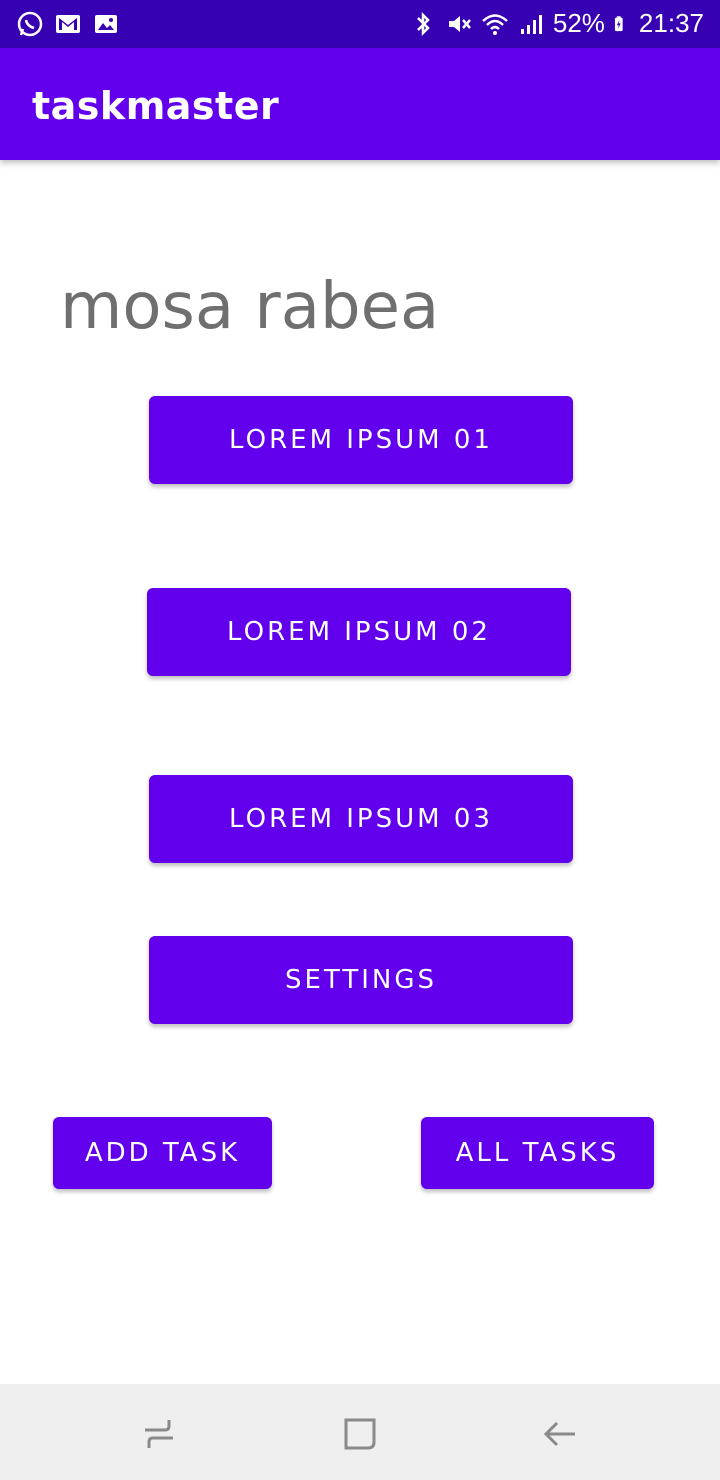  I want to click on all-tasks-button: ALL TASKS, so click(537, 1153).